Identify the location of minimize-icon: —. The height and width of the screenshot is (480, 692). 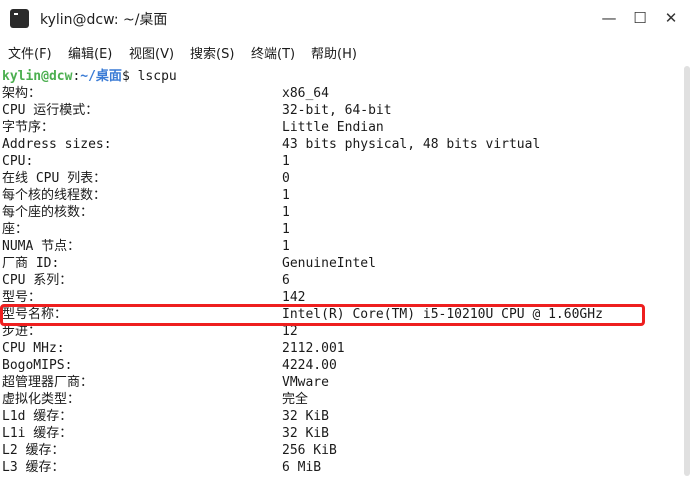
(609, 18).